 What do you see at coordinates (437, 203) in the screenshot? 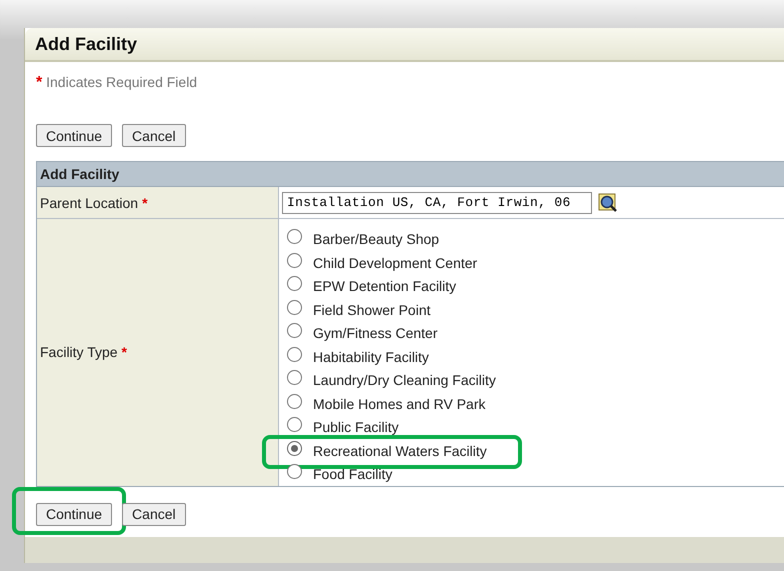
I see `input-field: Installation US, CA, Fort Irwin, 06` at bounding box center [437, 203].